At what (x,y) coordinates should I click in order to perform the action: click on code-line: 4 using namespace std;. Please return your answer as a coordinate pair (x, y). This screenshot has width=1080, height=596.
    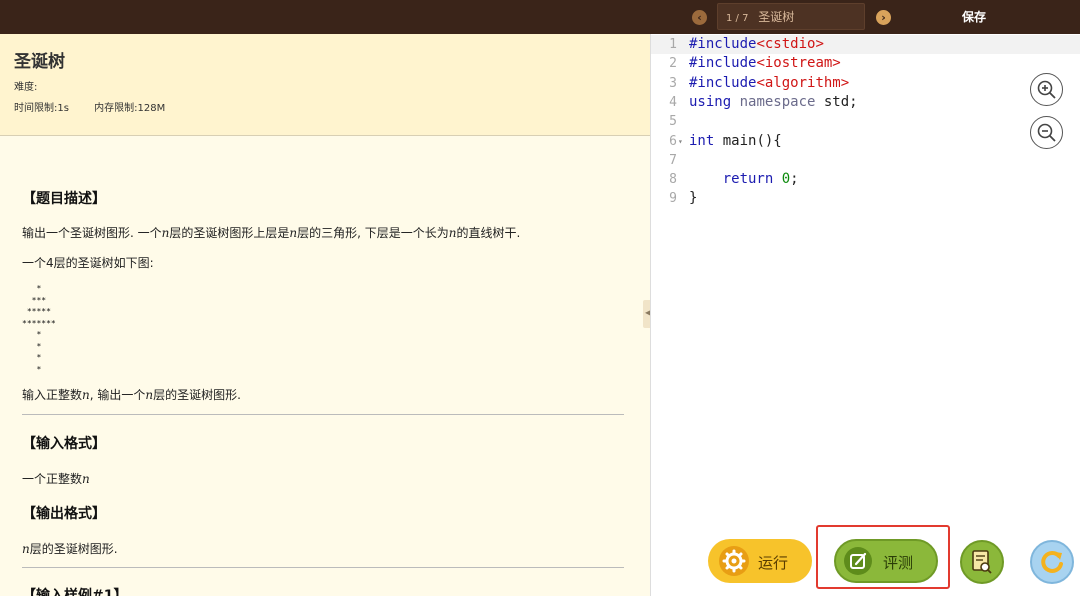
    Looking at the image, I should click on (865, 102).